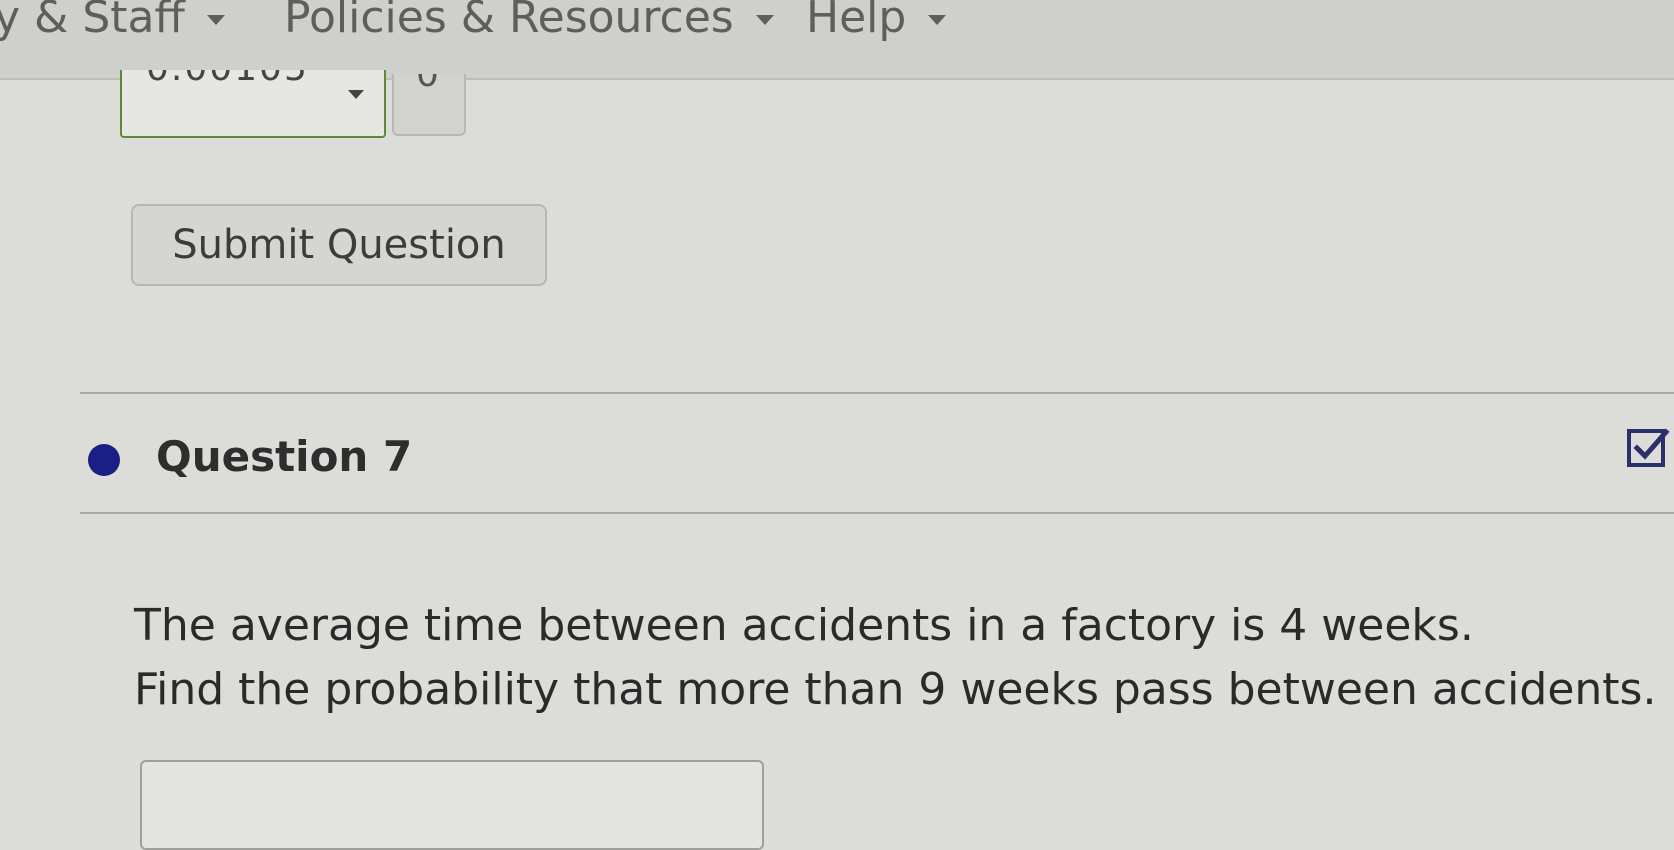 The width and height of the screenshot is (1674, 850). I want to click on nav-policies-resources: Policies & Resources, so click(529, 21).